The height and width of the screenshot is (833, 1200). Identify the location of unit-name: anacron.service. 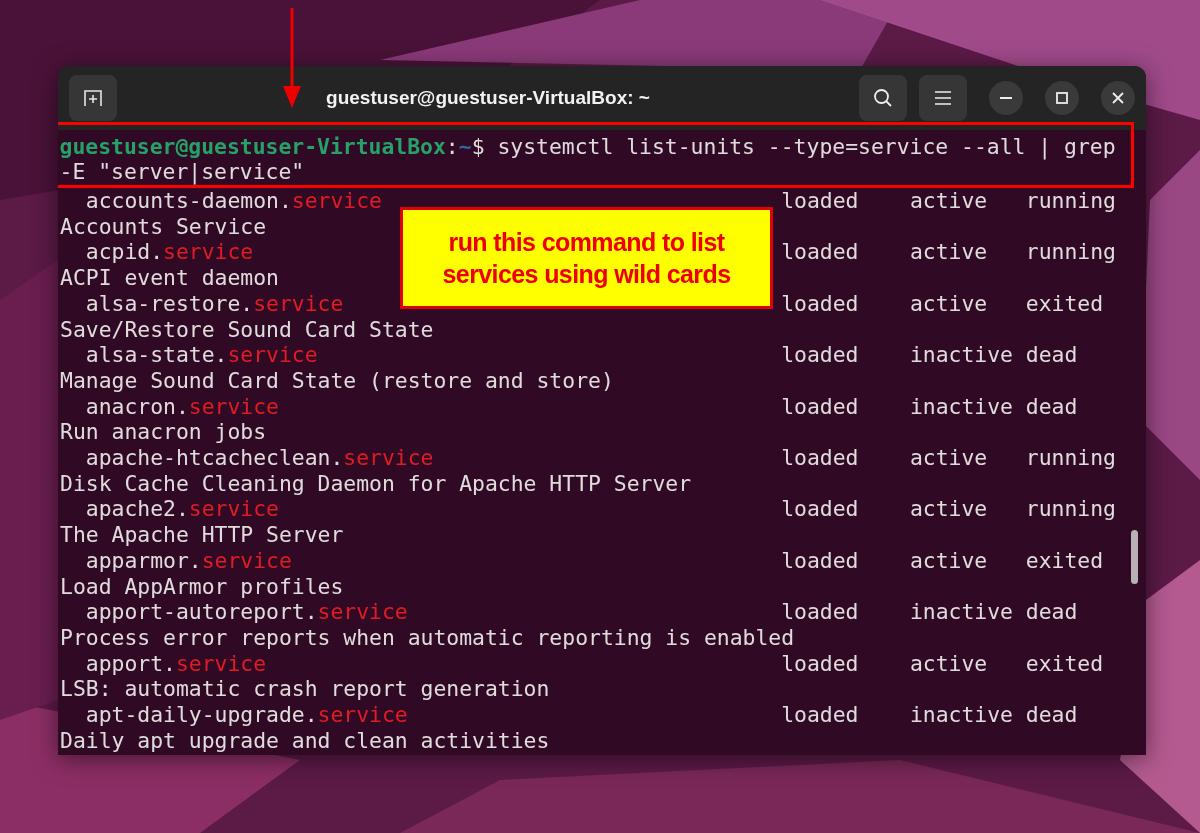
(181, 406).